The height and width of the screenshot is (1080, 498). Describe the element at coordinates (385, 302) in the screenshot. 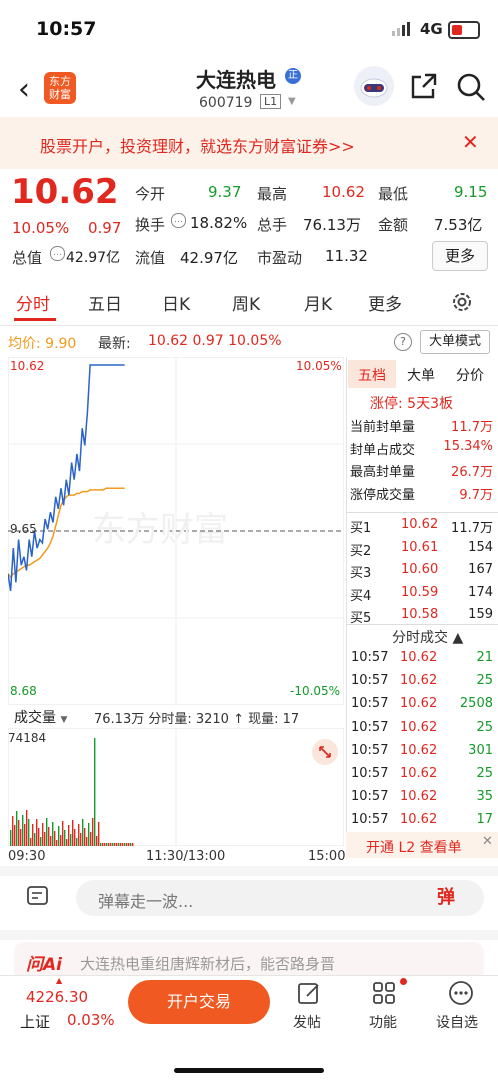

I see `tab-more: 更多` at that location.